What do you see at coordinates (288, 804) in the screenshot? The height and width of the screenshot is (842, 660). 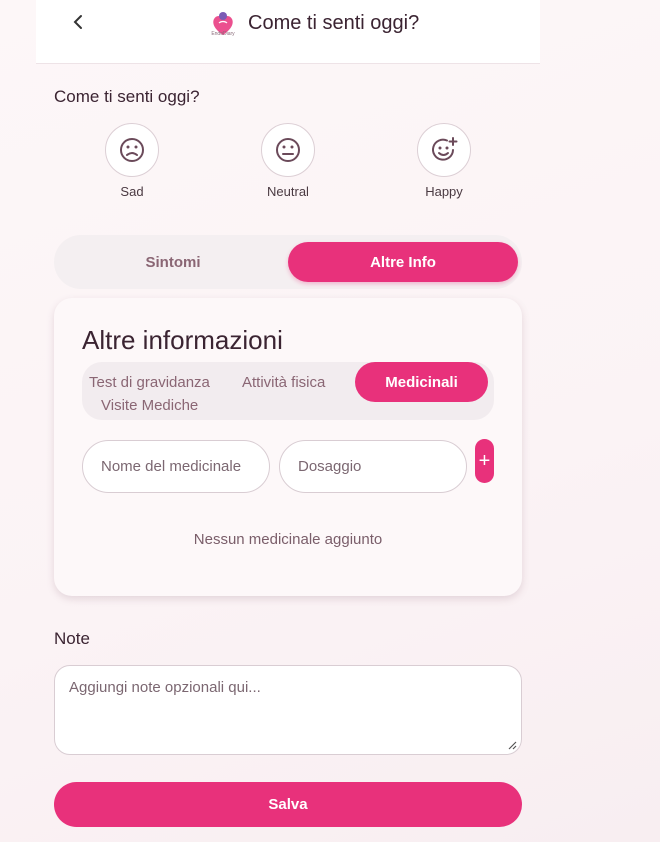 I see `save-button: Salva` at bounding box center [288, 804].